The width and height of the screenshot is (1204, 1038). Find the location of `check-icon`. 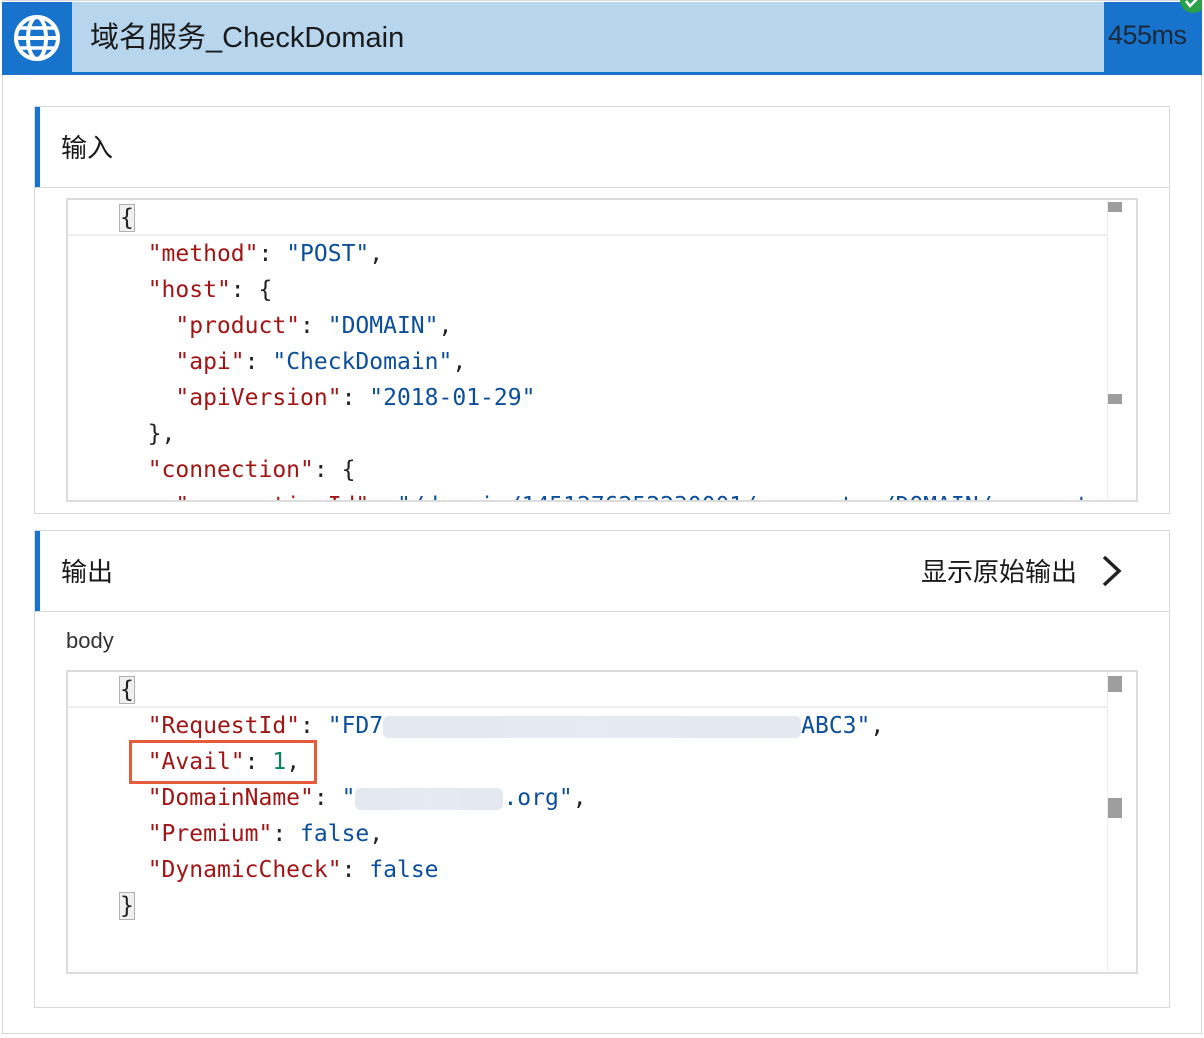

check-icon is located at coordinates (1191, 7).